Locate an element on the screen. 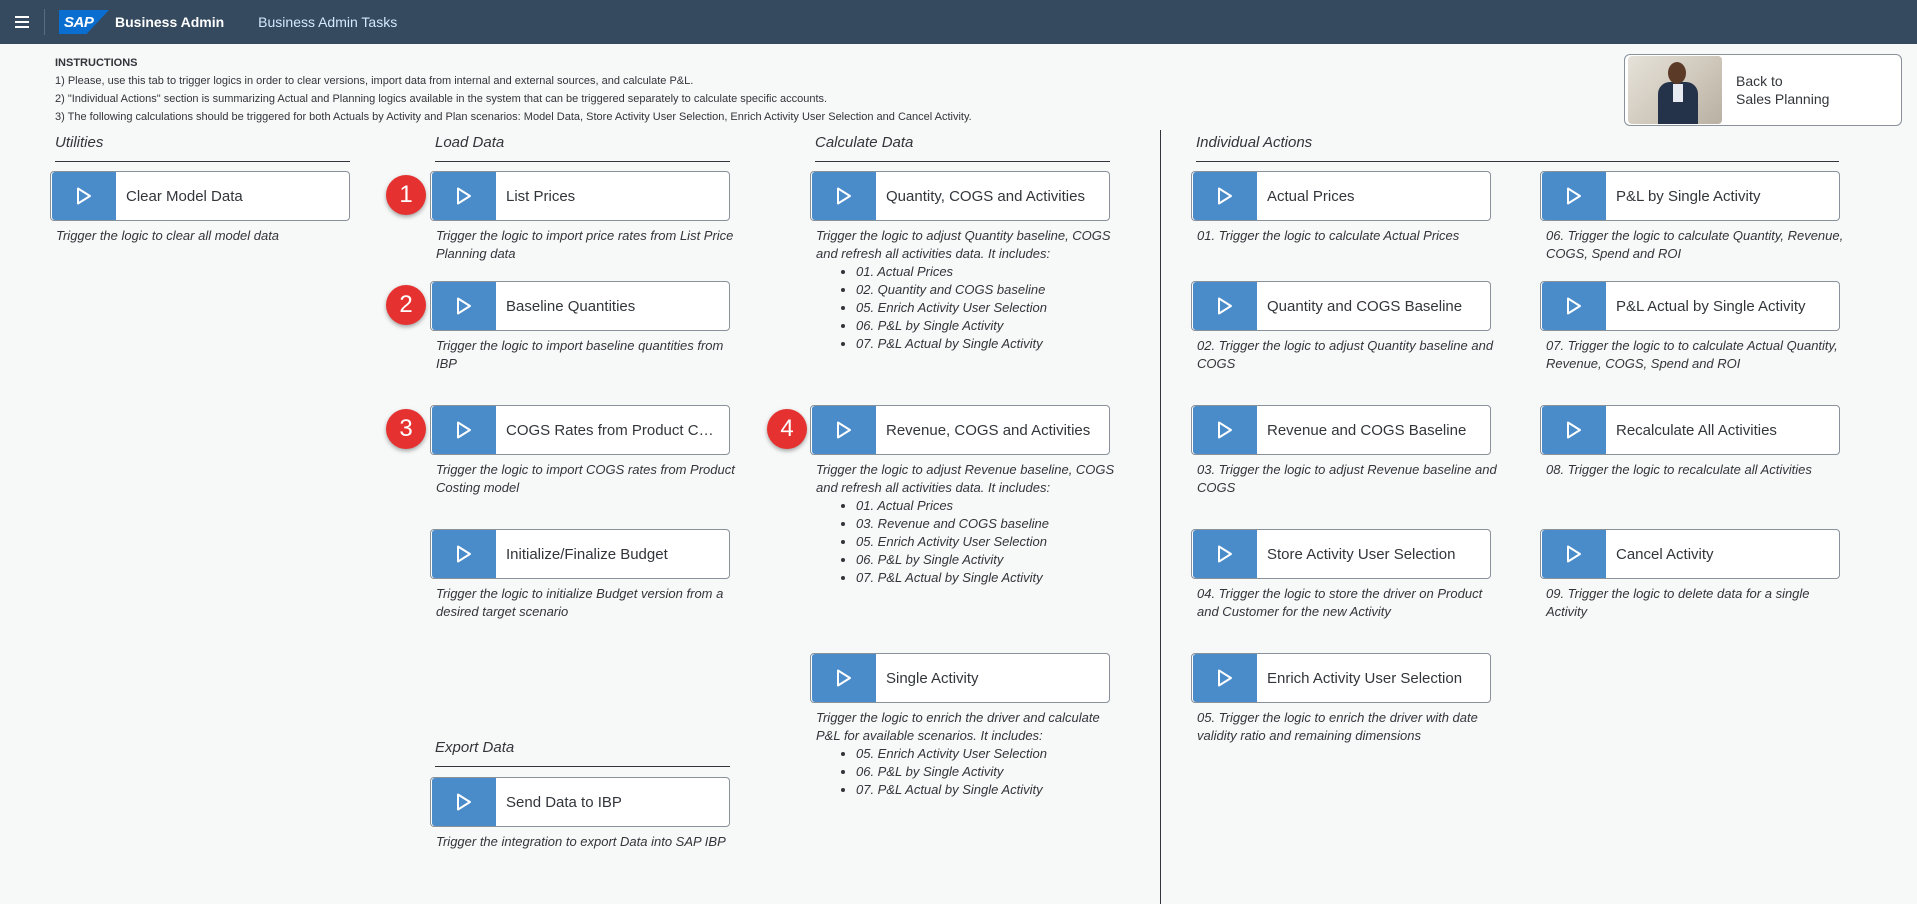  shell-link-business-admin-tasks: Business Admin Tasks is located at coordinates (327, 22).